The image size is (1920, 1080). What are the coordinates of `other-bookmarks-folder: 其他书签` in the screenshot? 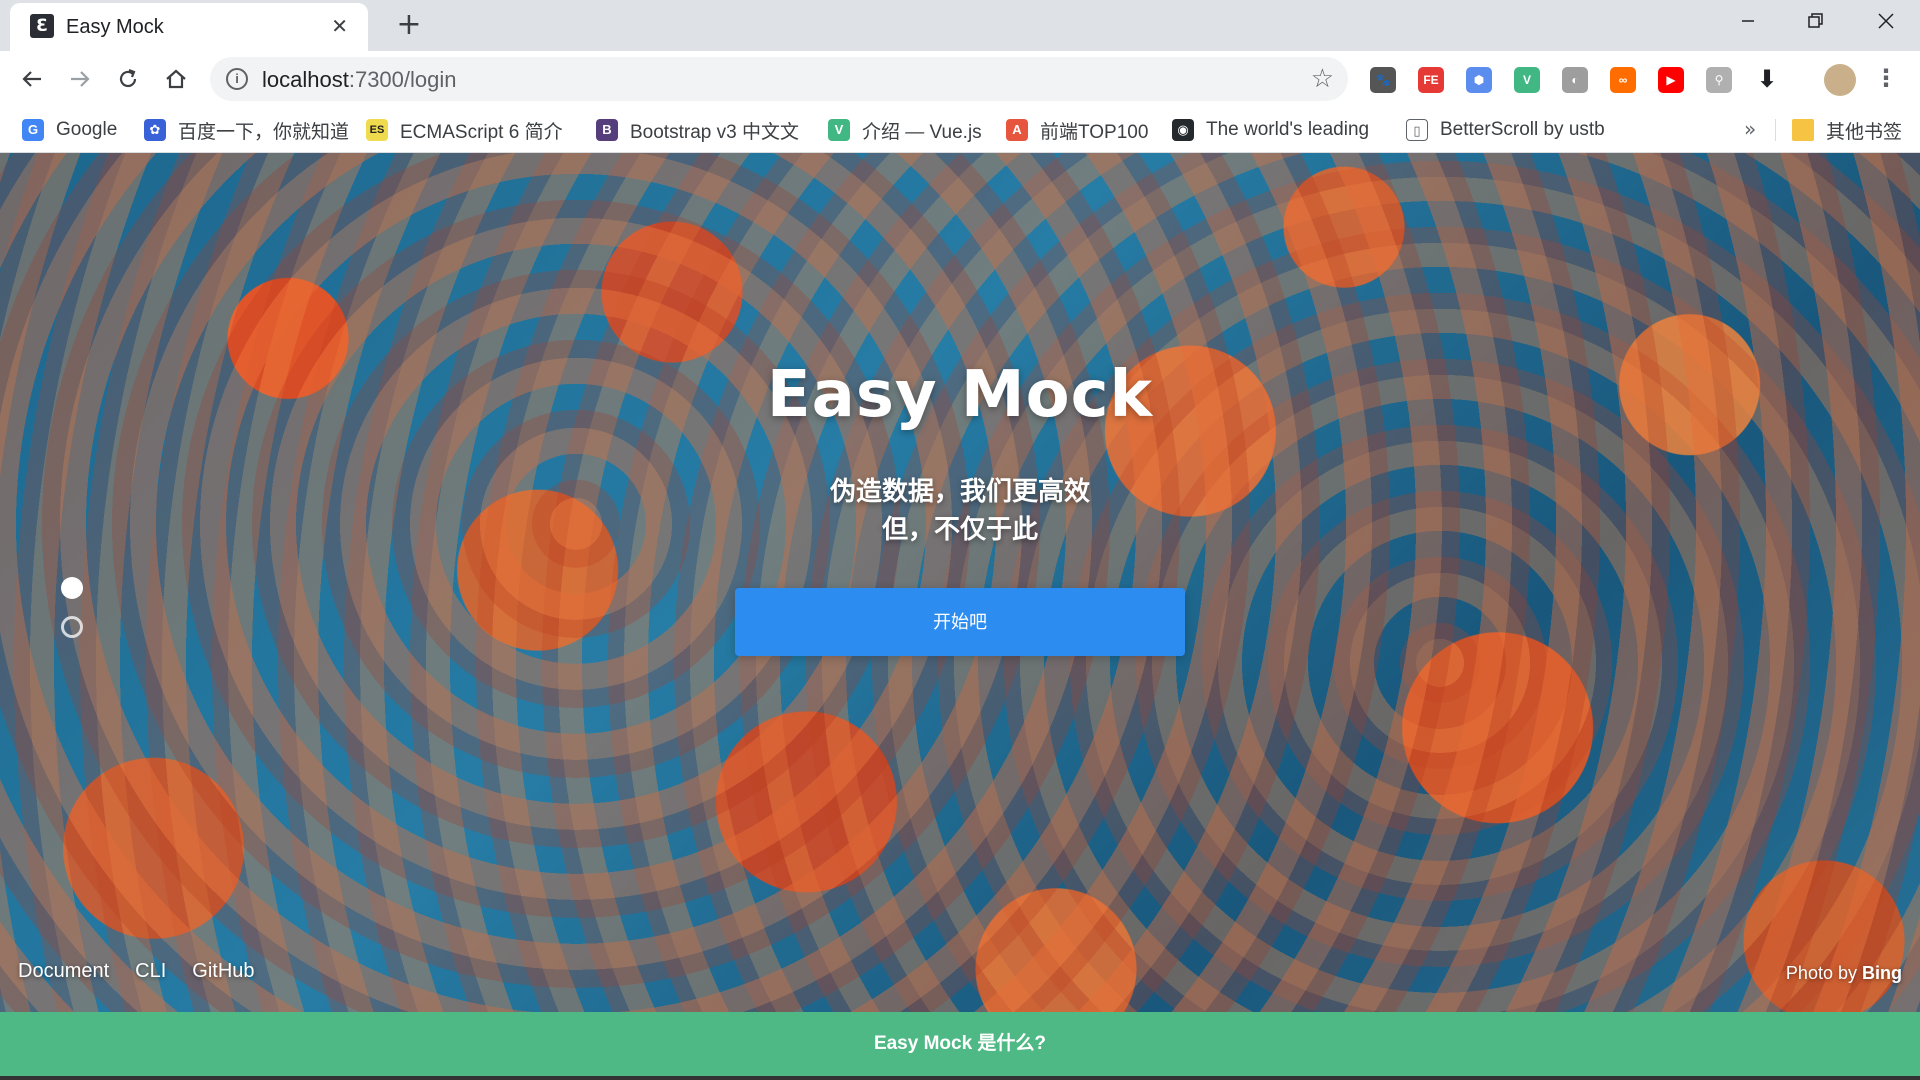 It's located at (1847, 130).